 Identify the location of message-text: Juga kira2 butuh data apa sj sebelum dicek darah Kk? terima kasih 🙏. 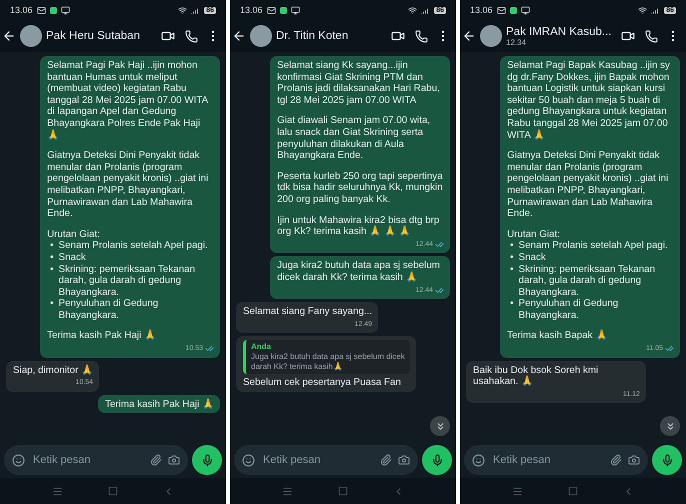
(359, 272).